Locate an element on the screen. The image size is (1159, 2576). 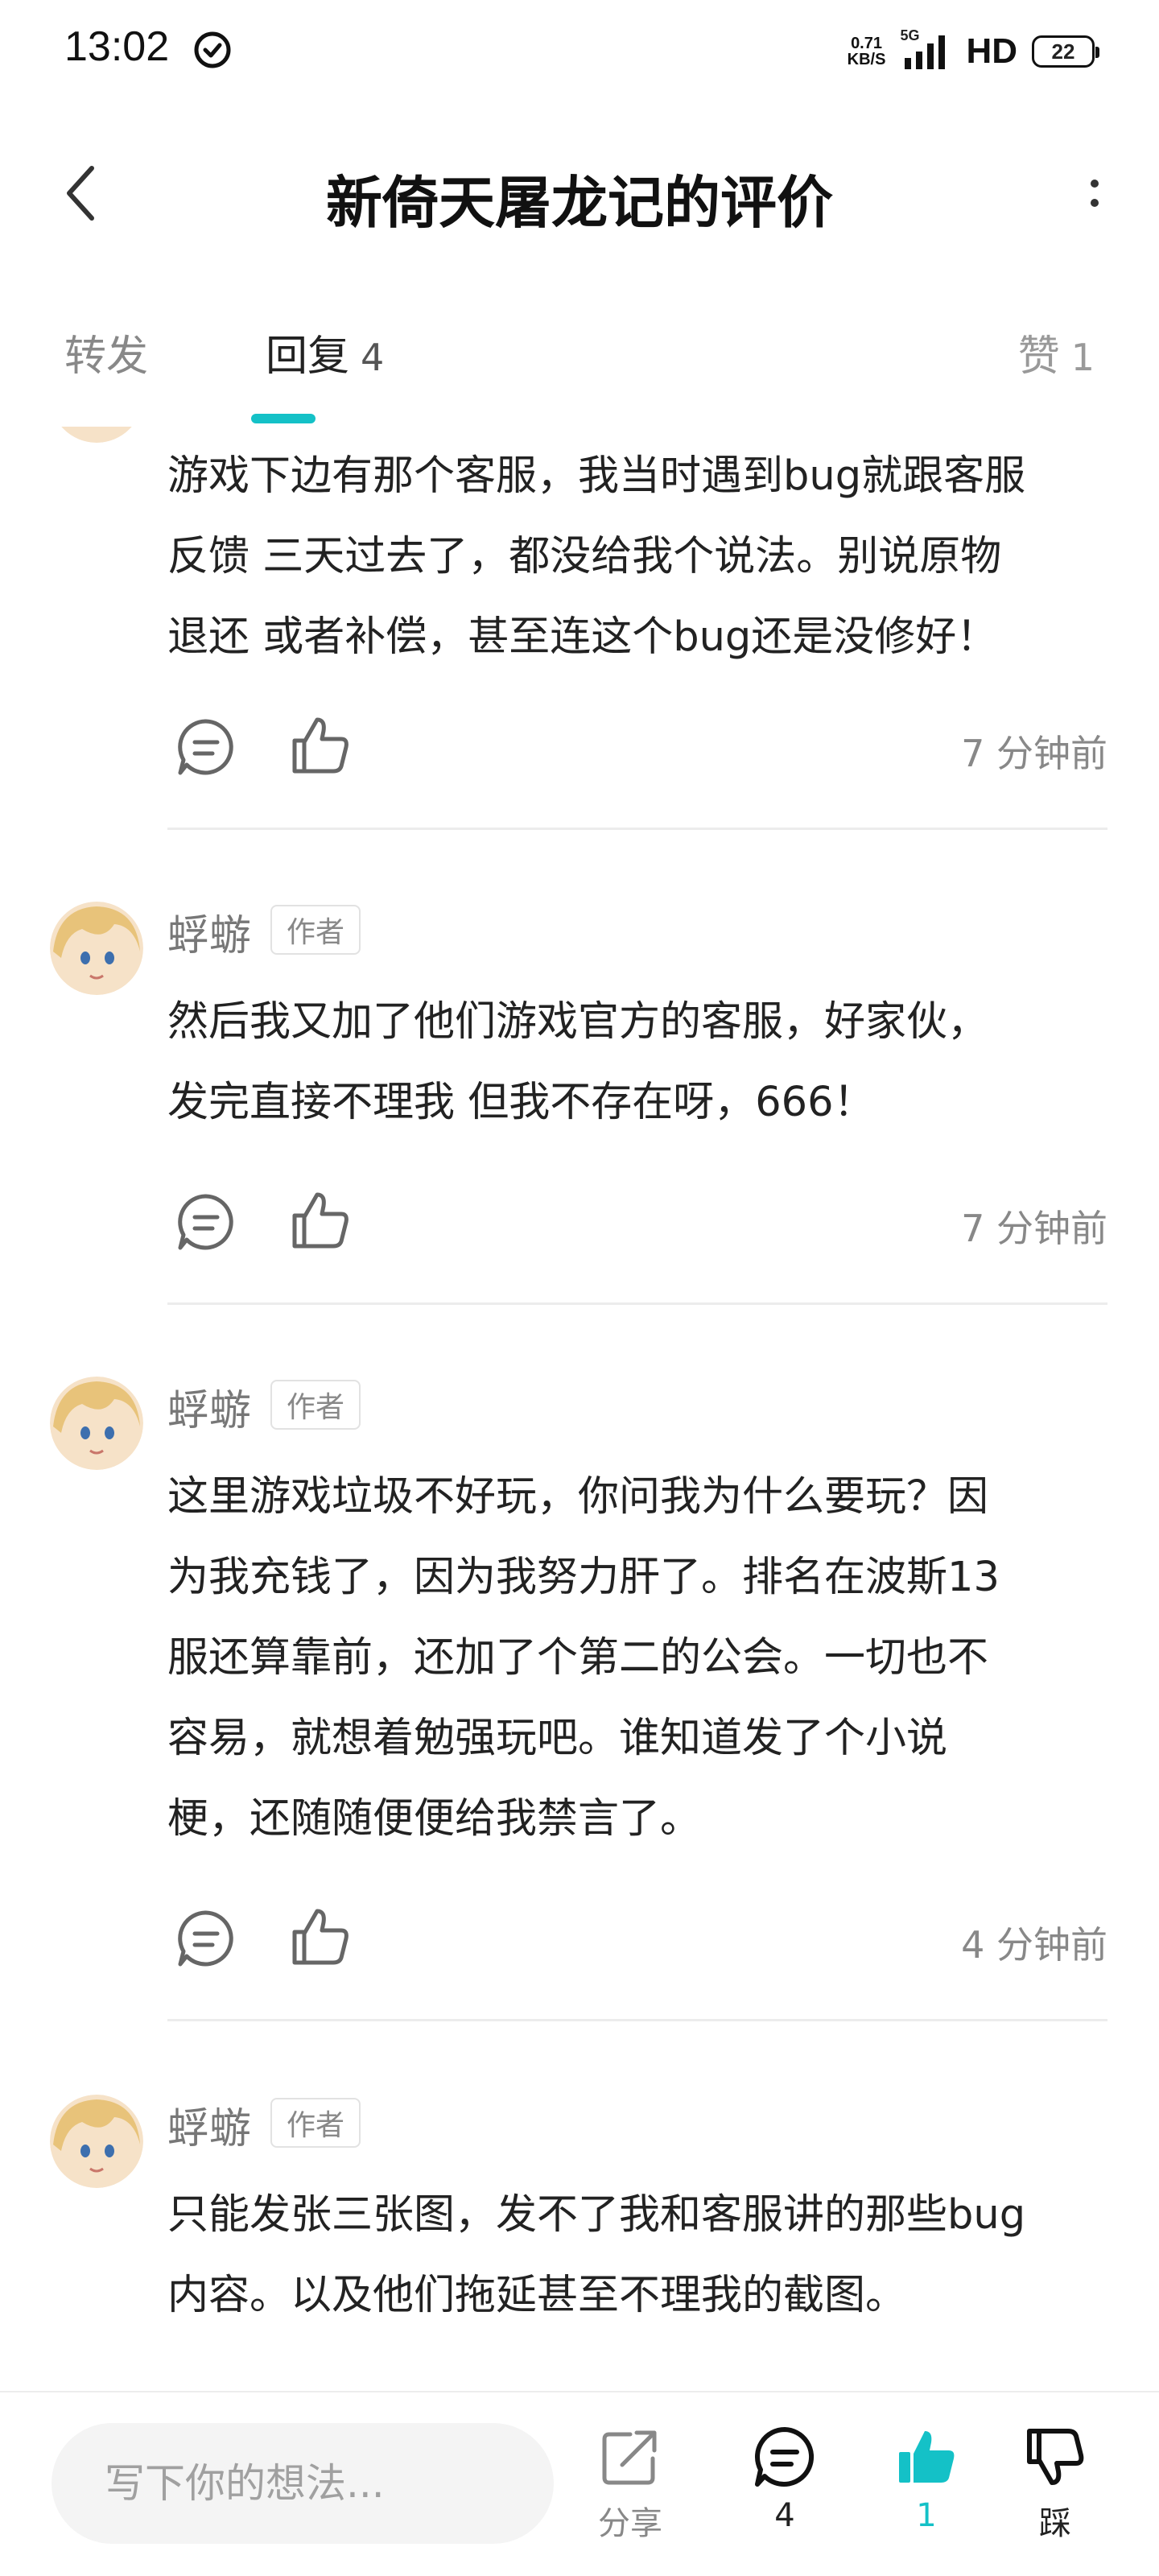
share-label: 分享 is located at coordinates (630, 2523).